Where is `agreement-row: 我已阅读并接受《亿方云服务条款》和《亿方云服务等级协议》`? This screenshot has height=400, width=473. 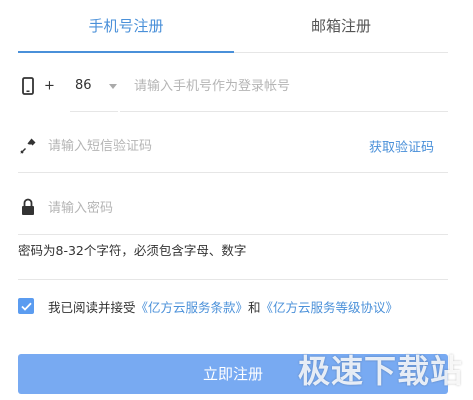
agreement-row: 我已阅读并接受《亿方云服务条款》和《亿方云服务等级协议》 is located at coordinates (233, 306).